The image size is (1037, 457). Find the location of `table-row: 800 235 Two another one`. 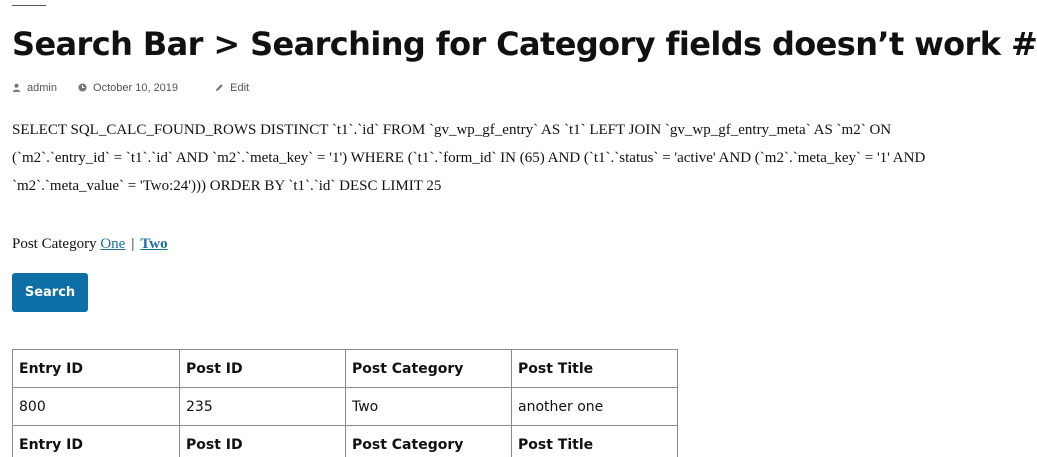

table-row: 800 235 Two another one is located at coordinates (345, 406).